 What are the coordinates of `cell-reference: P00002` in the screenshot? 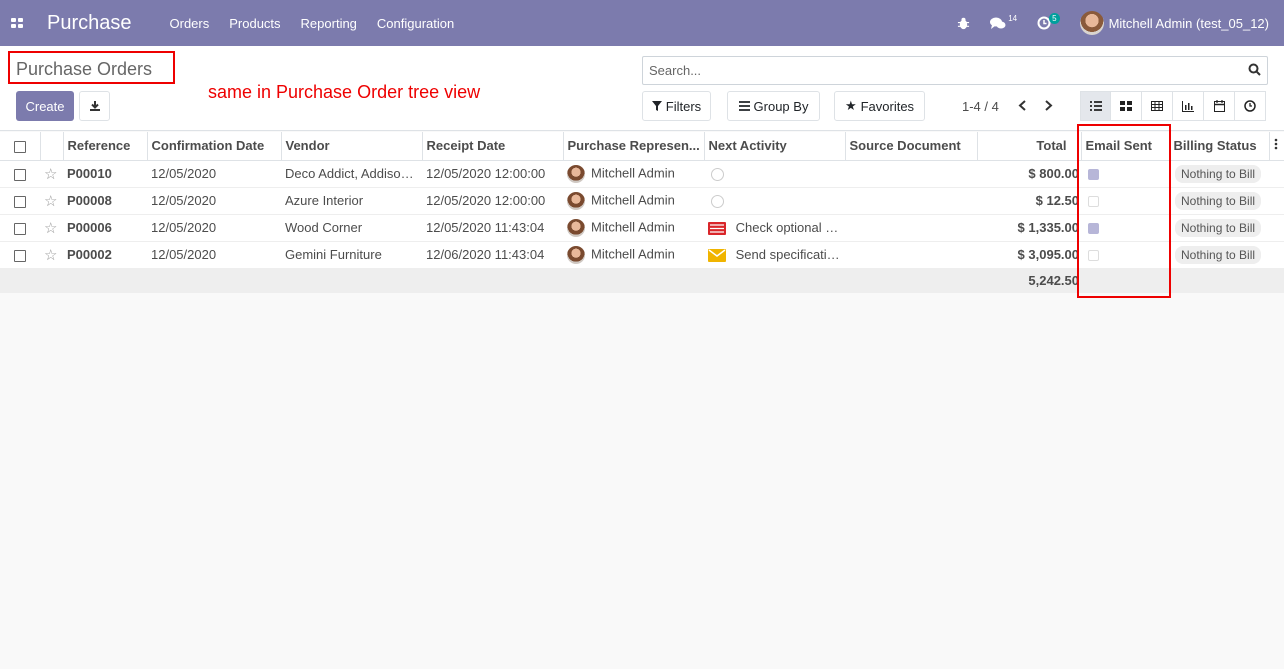 It's located at (105, 255).